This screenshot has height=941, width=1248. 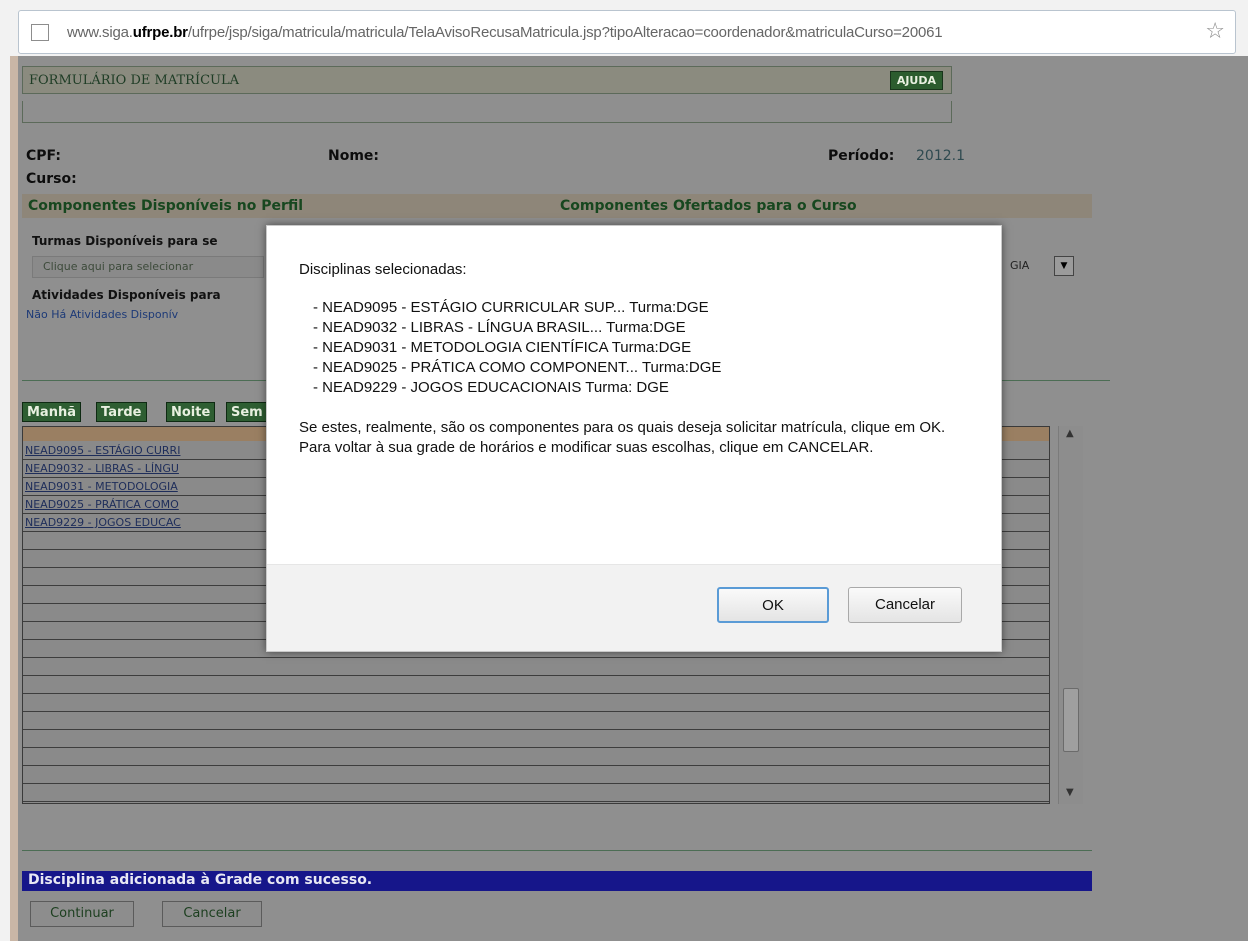 I want to click on atividades-label: Atividades Disponíveis para, so click(x=126, y=295).